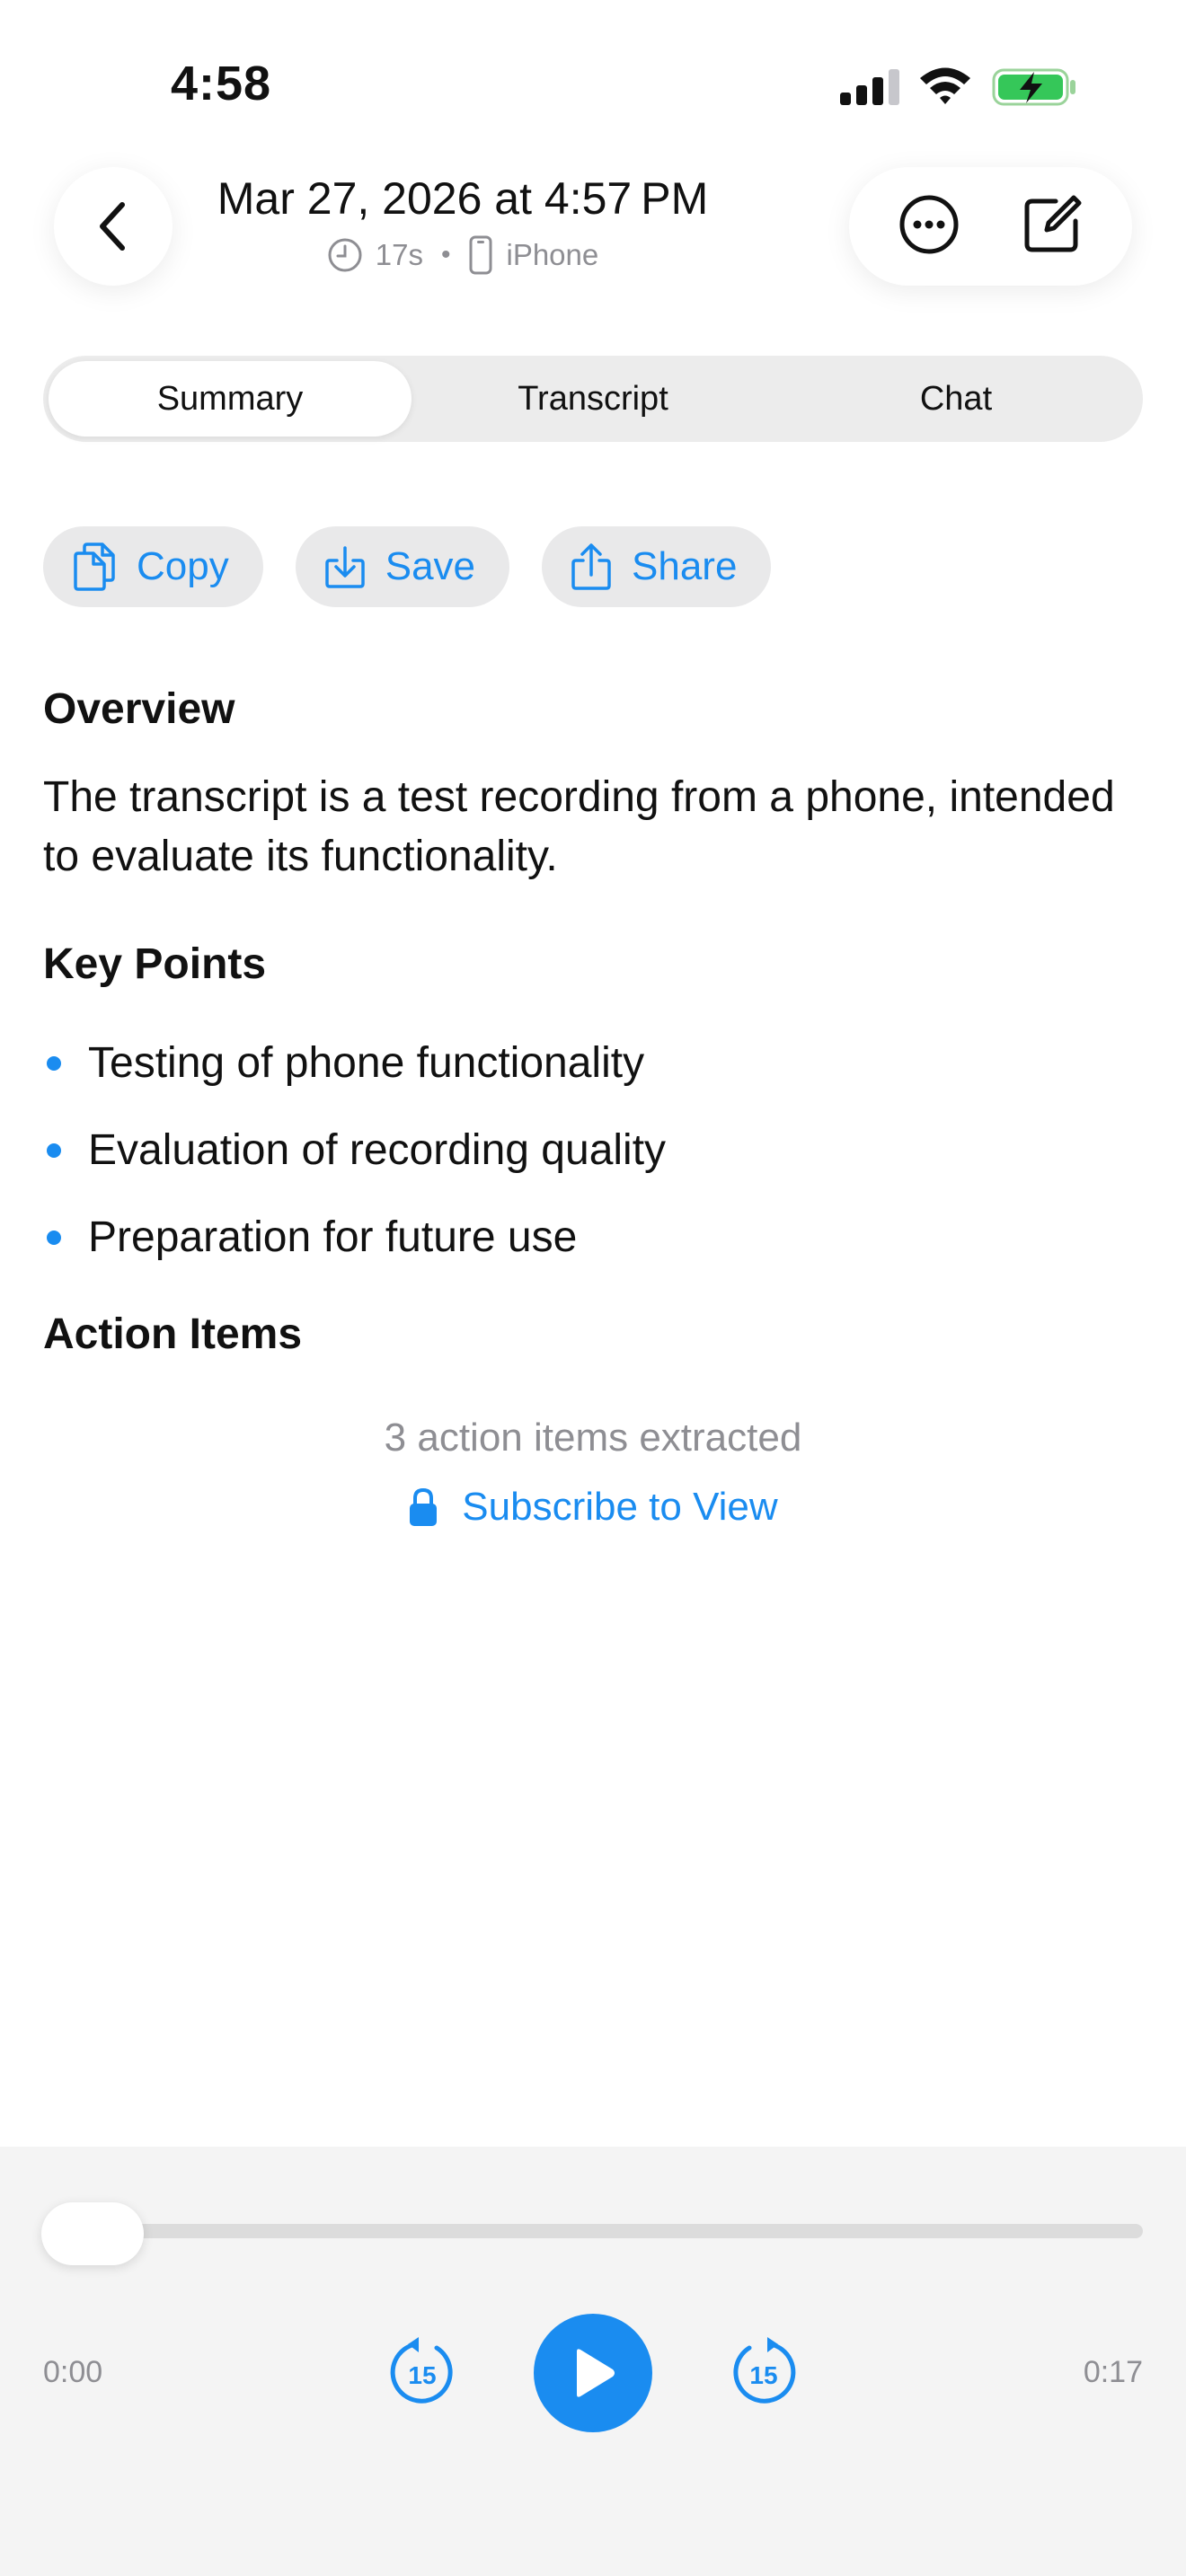 The width and height of the screenshot is (1186, 2576). Describe the element at coordinates (1033, 87) in the screenshot. I see `battery-charging-icon` at that location.